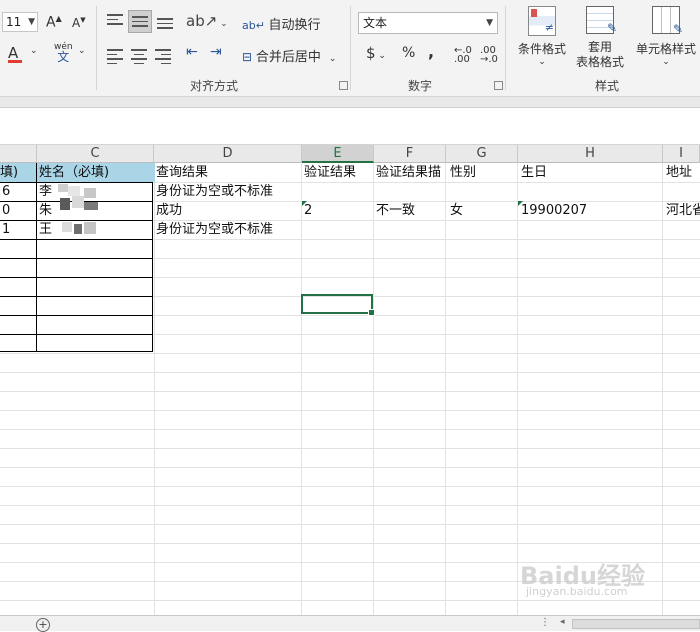 Image resolution: width=700 pixels, height=632 pixels. Describe the element at coordinates (636, 624) in the screenshot. I see `horizontal-scrollbar` at that location.